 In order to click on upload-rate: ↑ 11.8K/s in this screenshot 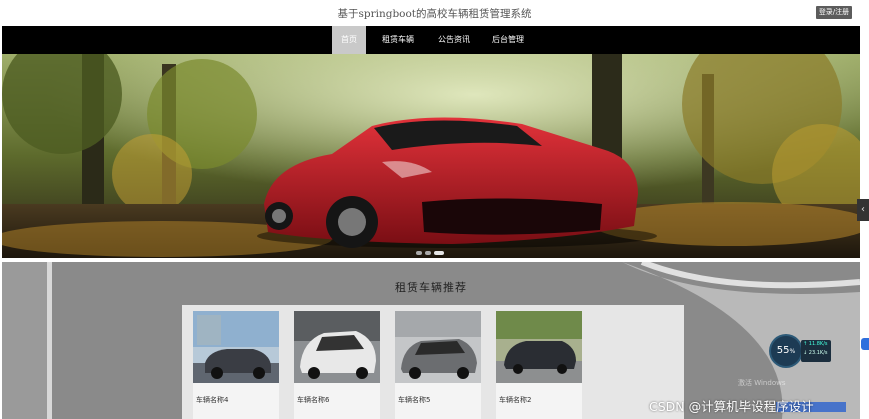, I will do `click(815, 344)`.